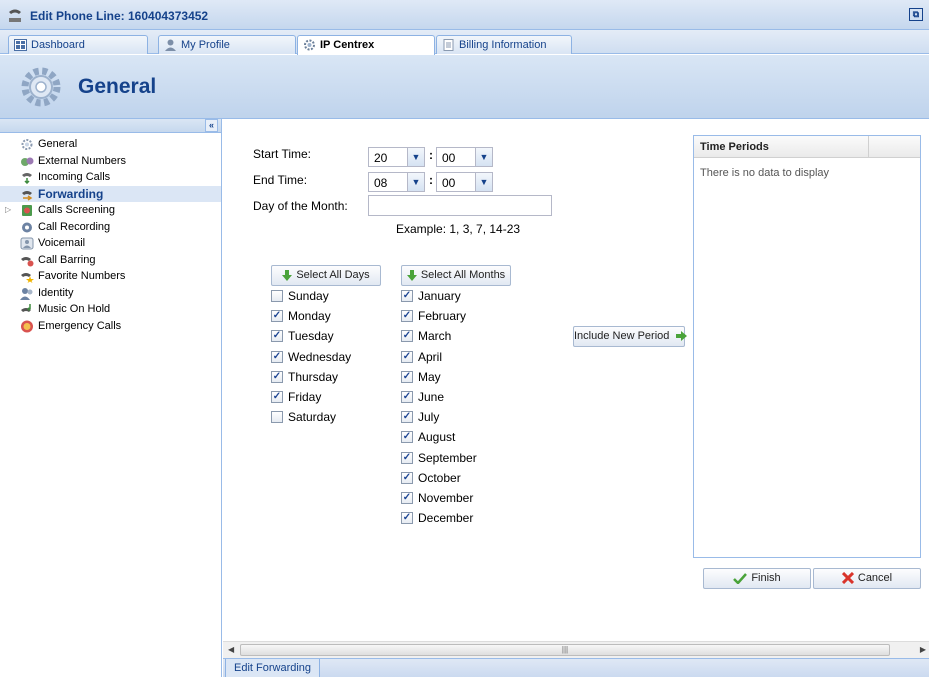 This screenshot has width=929, height=677. Describe the element at coordinates (227, 44) in the screenshot. I see `tab-my-profile: My Profile` at that location.